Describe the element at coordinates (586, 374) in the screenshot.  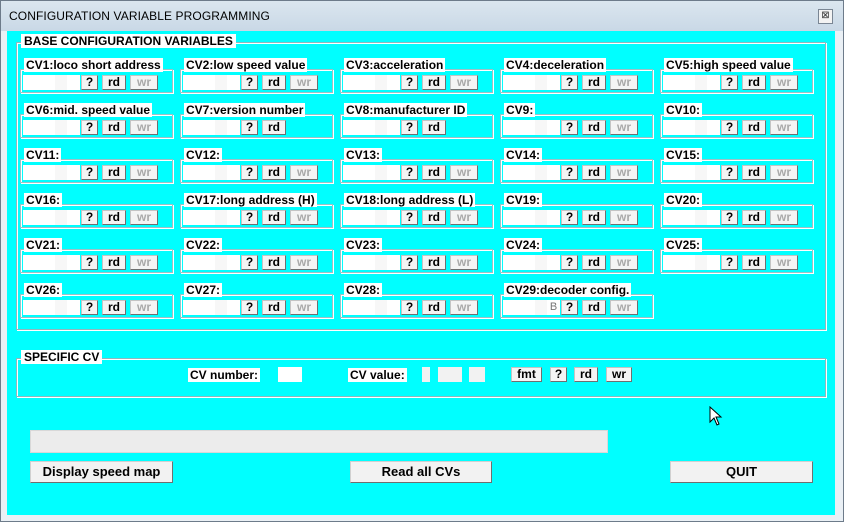
I see `specific-read-button: rd` at that location.